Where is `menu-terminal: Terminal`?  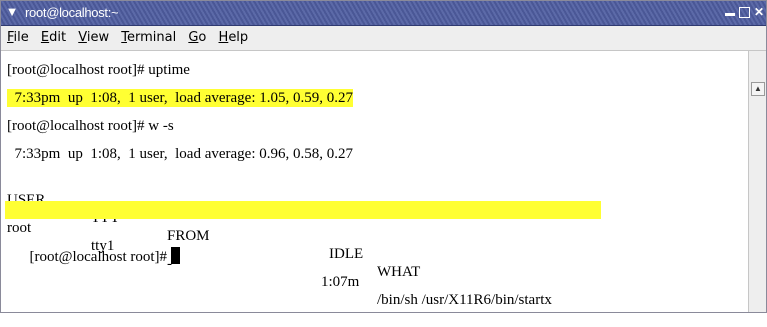
menu-terminal: Terminal is located at coordinates (148, 38).